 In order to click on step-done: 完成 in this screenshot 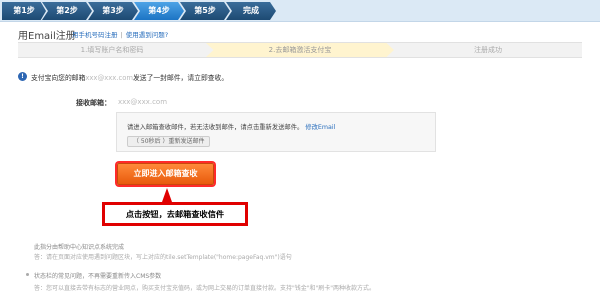, I will do `click(251, 11)`.